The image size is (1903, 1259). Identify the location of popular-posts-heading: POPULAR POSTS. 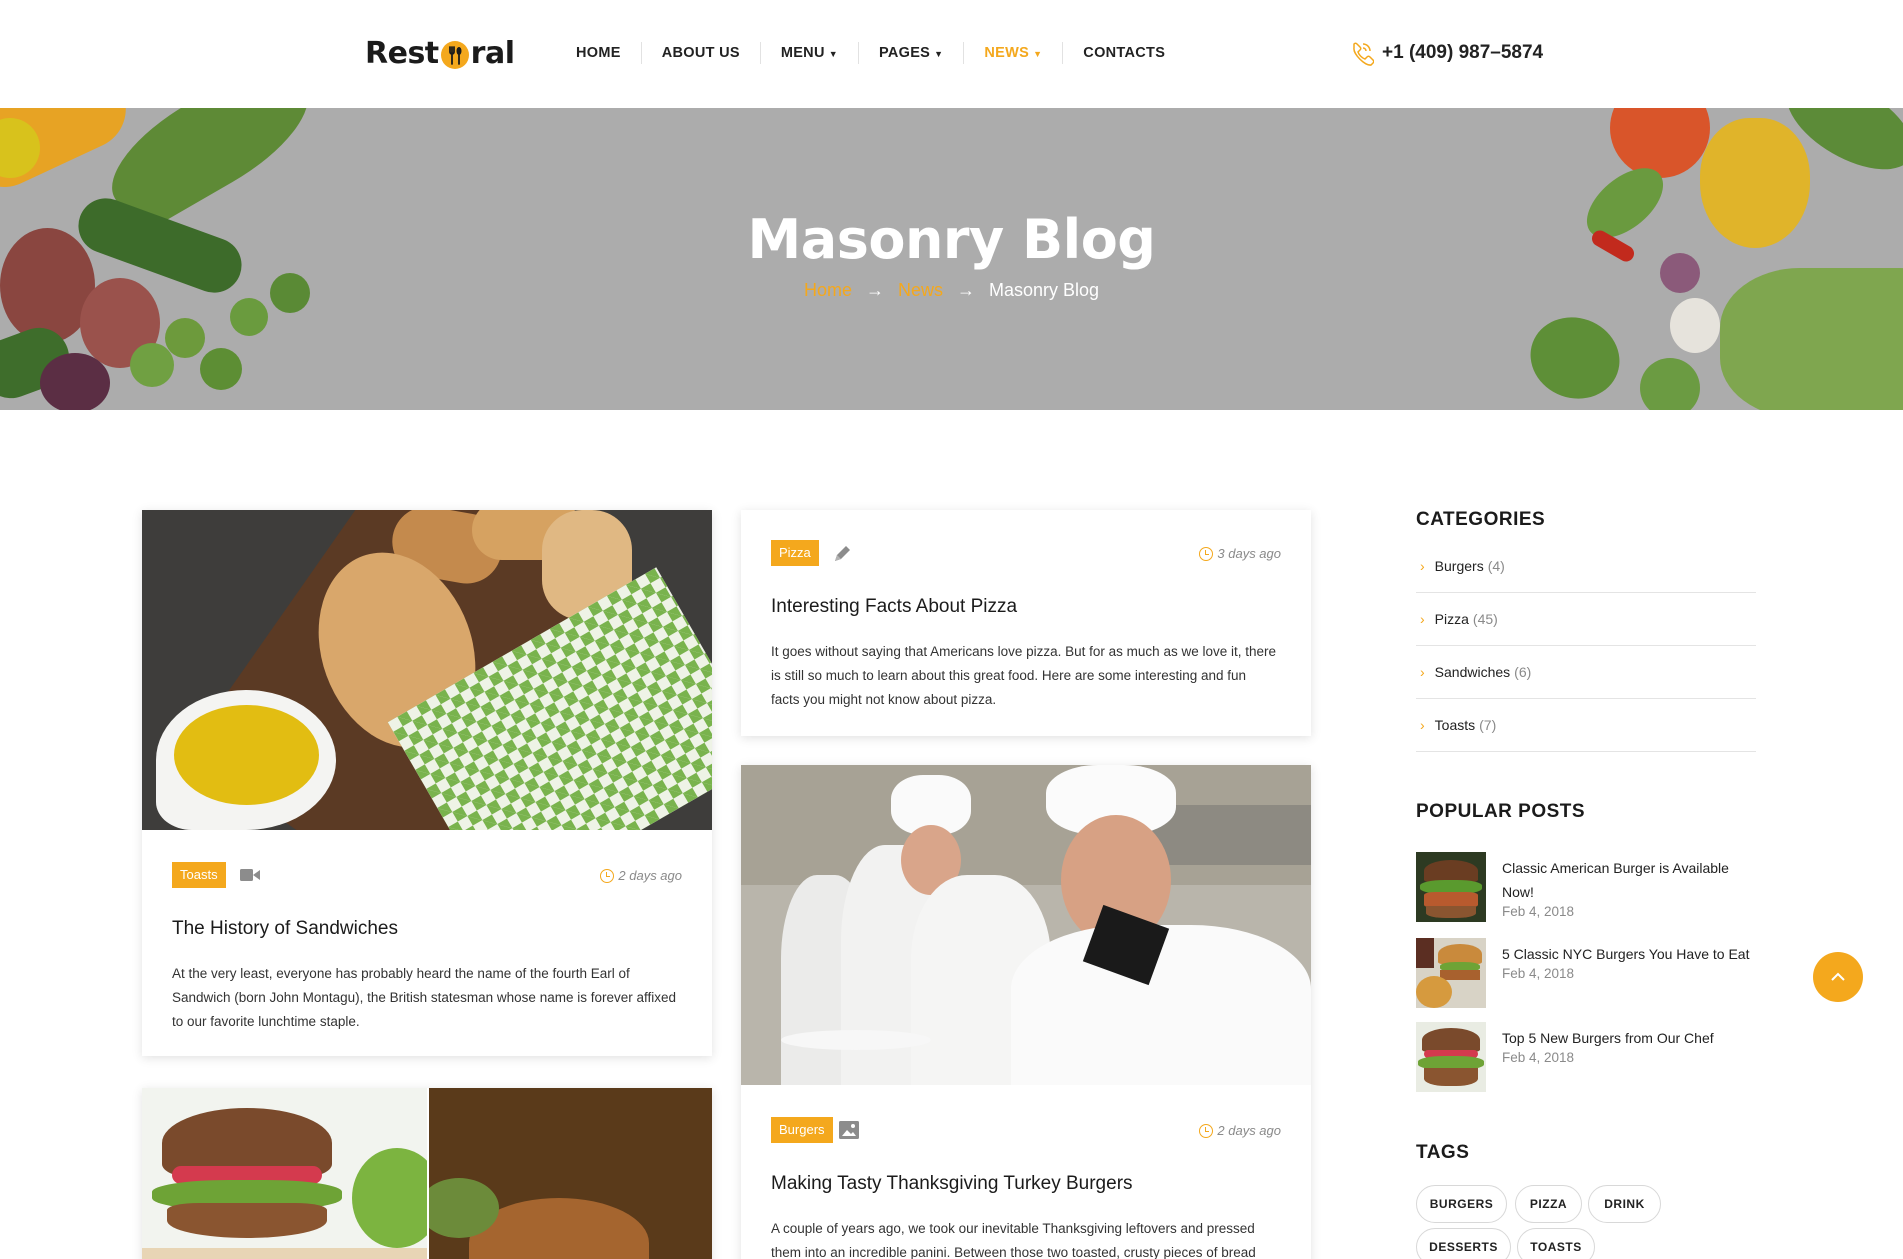
(1501, 811).